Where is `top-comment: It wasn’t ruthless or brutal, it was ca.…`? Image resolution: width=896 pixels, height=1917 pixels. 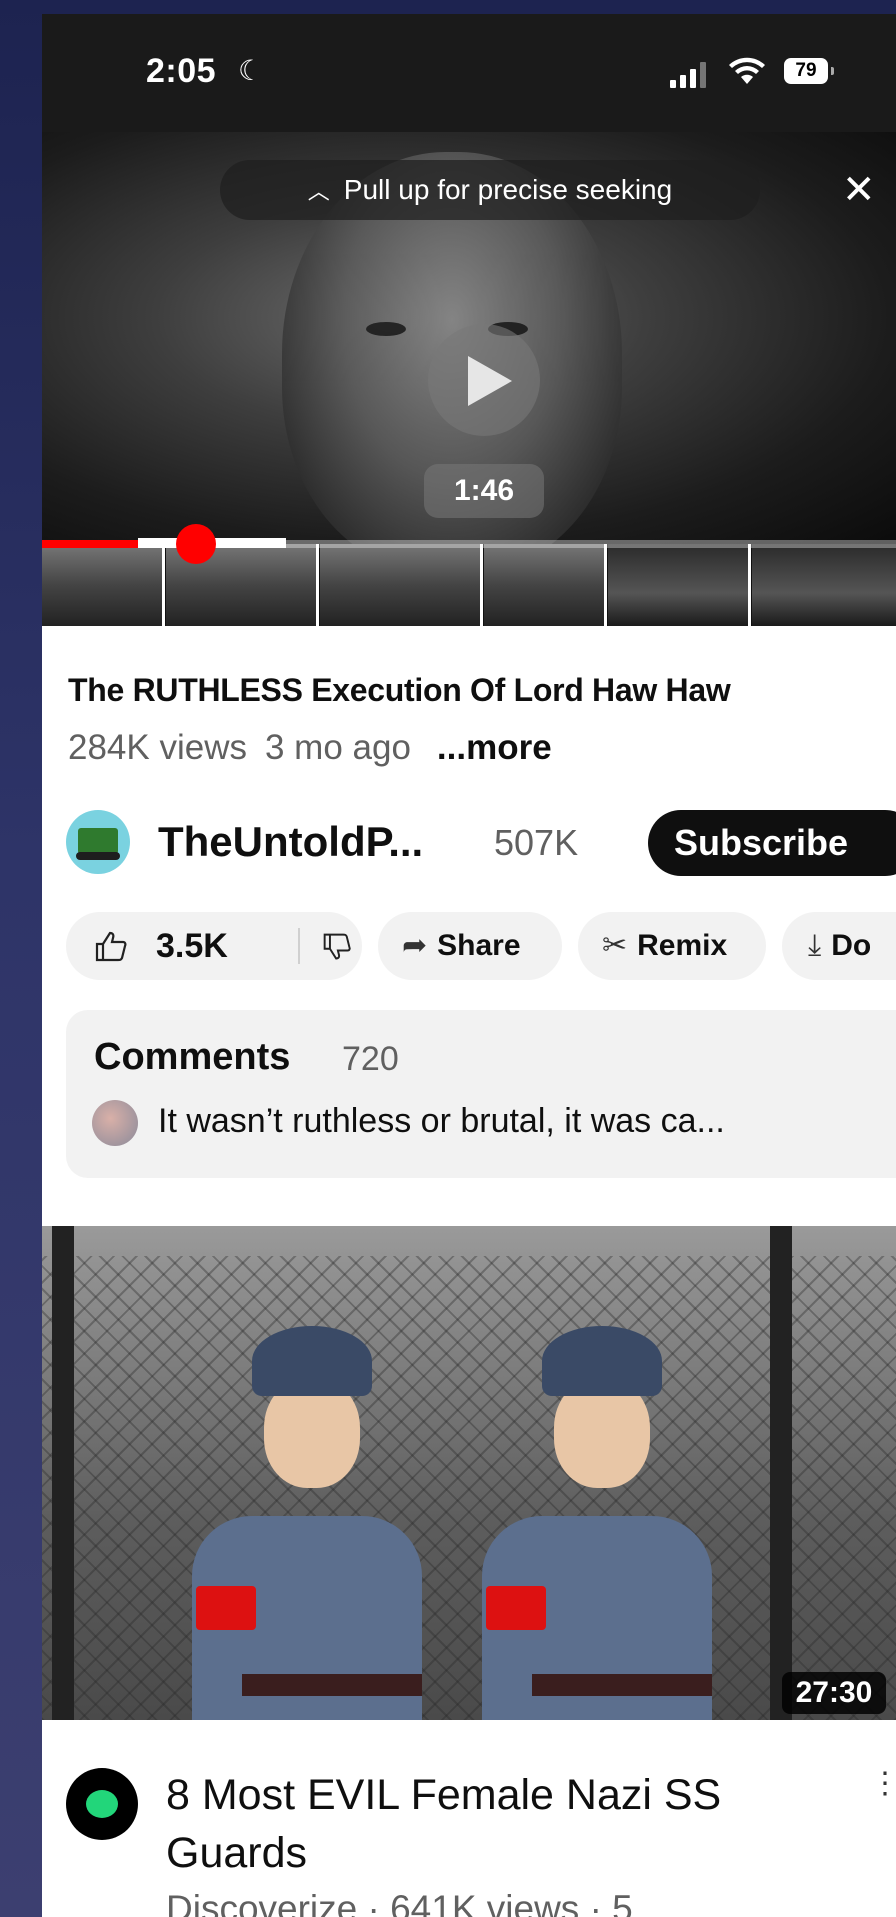 top-comment: It wasn’t ruthless or brutal, it was ca.… is located at coordinates (441, 1121).